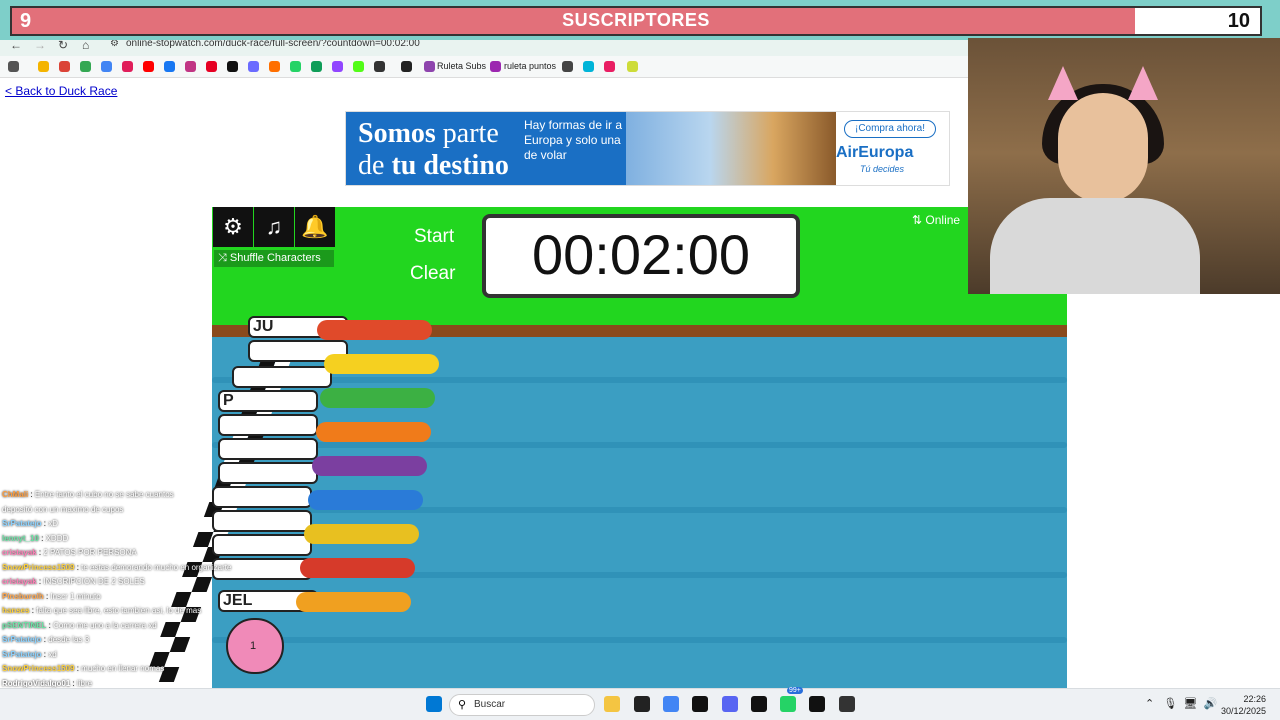 This screenshot has width=1280, height=720. Describe the element at coordinates (588, 66) in the screenshot. I see `play-icon` at that location.